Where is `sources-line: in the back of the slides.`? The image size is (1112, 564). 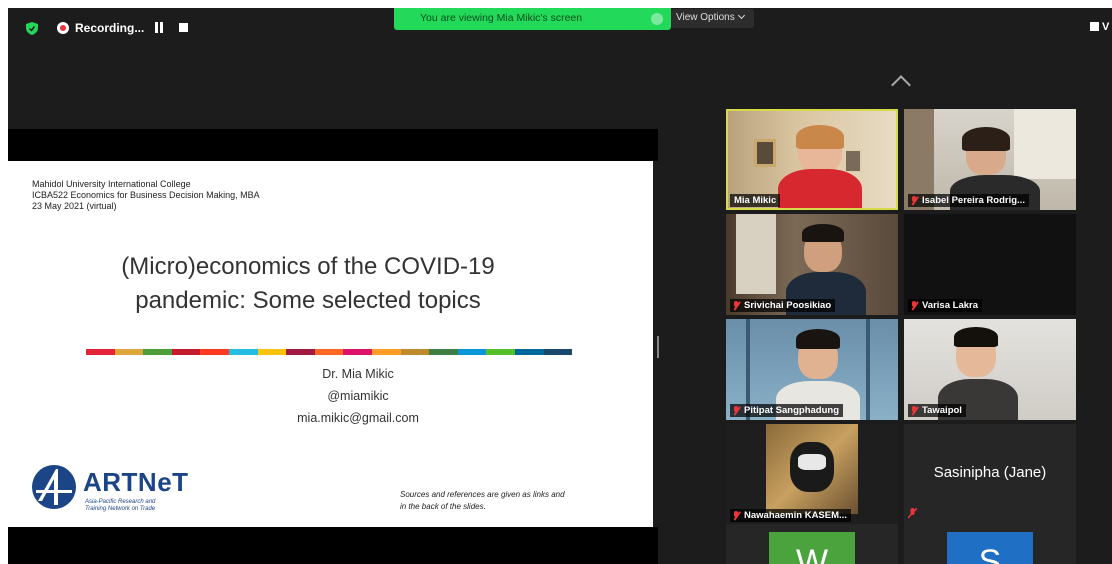 sources-line: in the back of the slides. is located at coordinates (443, 506).